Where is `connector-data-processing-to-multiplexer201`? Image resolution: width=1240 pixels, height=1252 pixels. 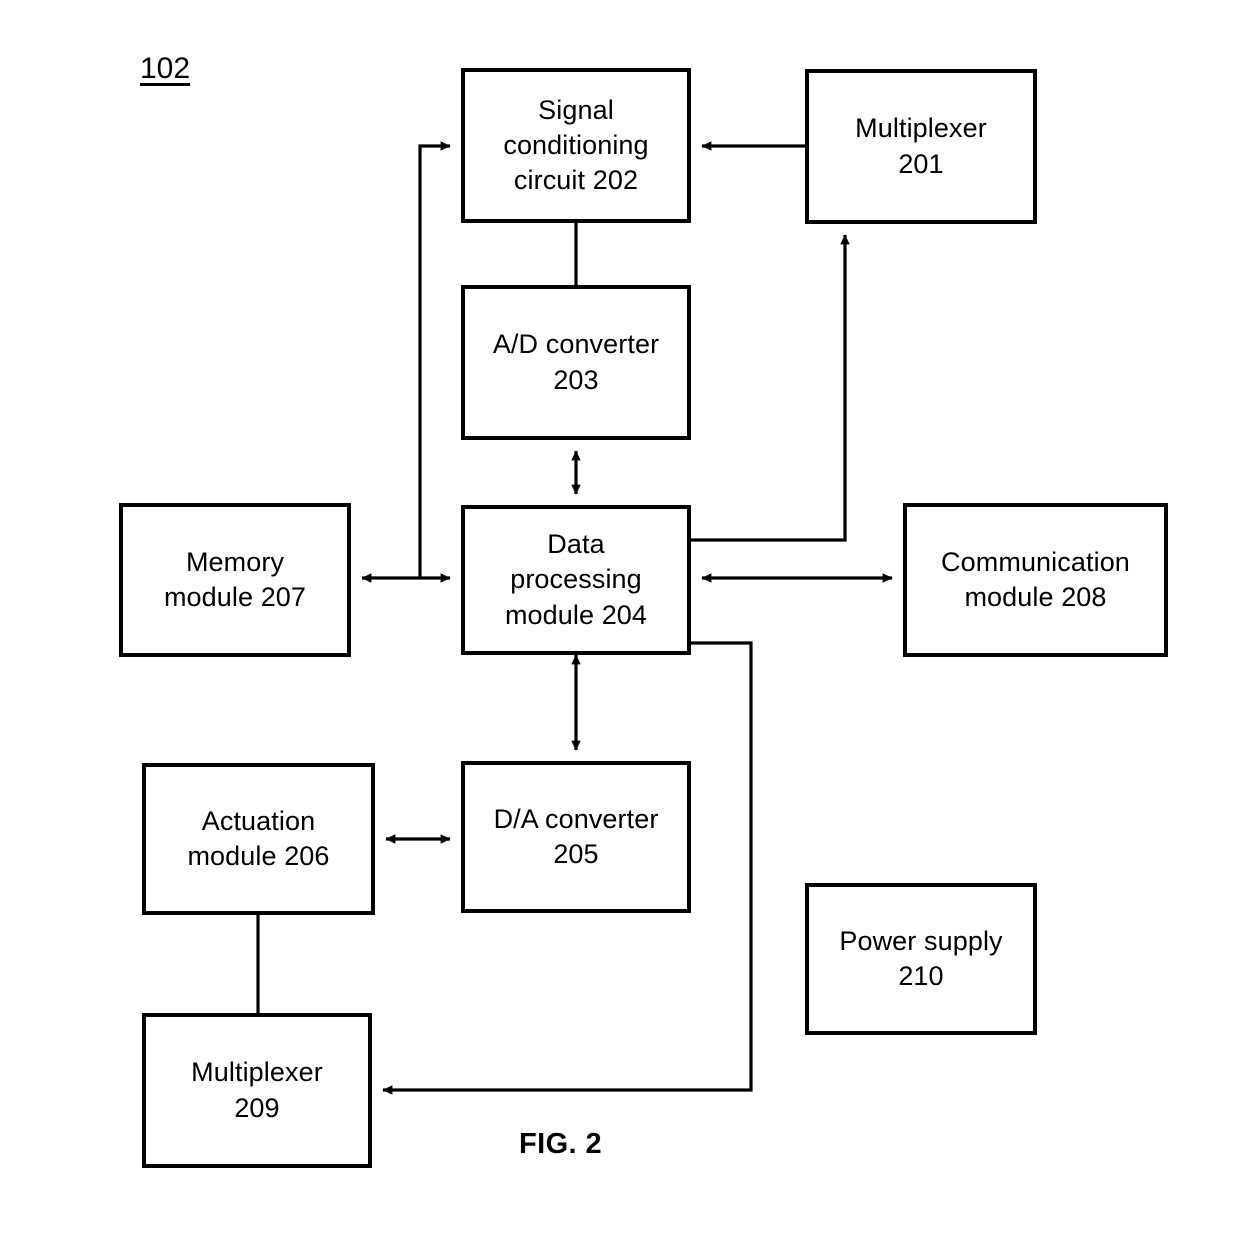
connector-data-processing-to-multiplexer201 is located at coordinates (770, 388).